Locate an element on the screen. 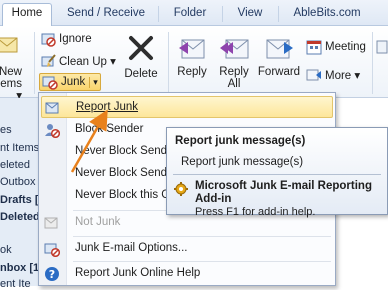 The image size is (388, 290). reply-icon is located at coordinates (192, 48).